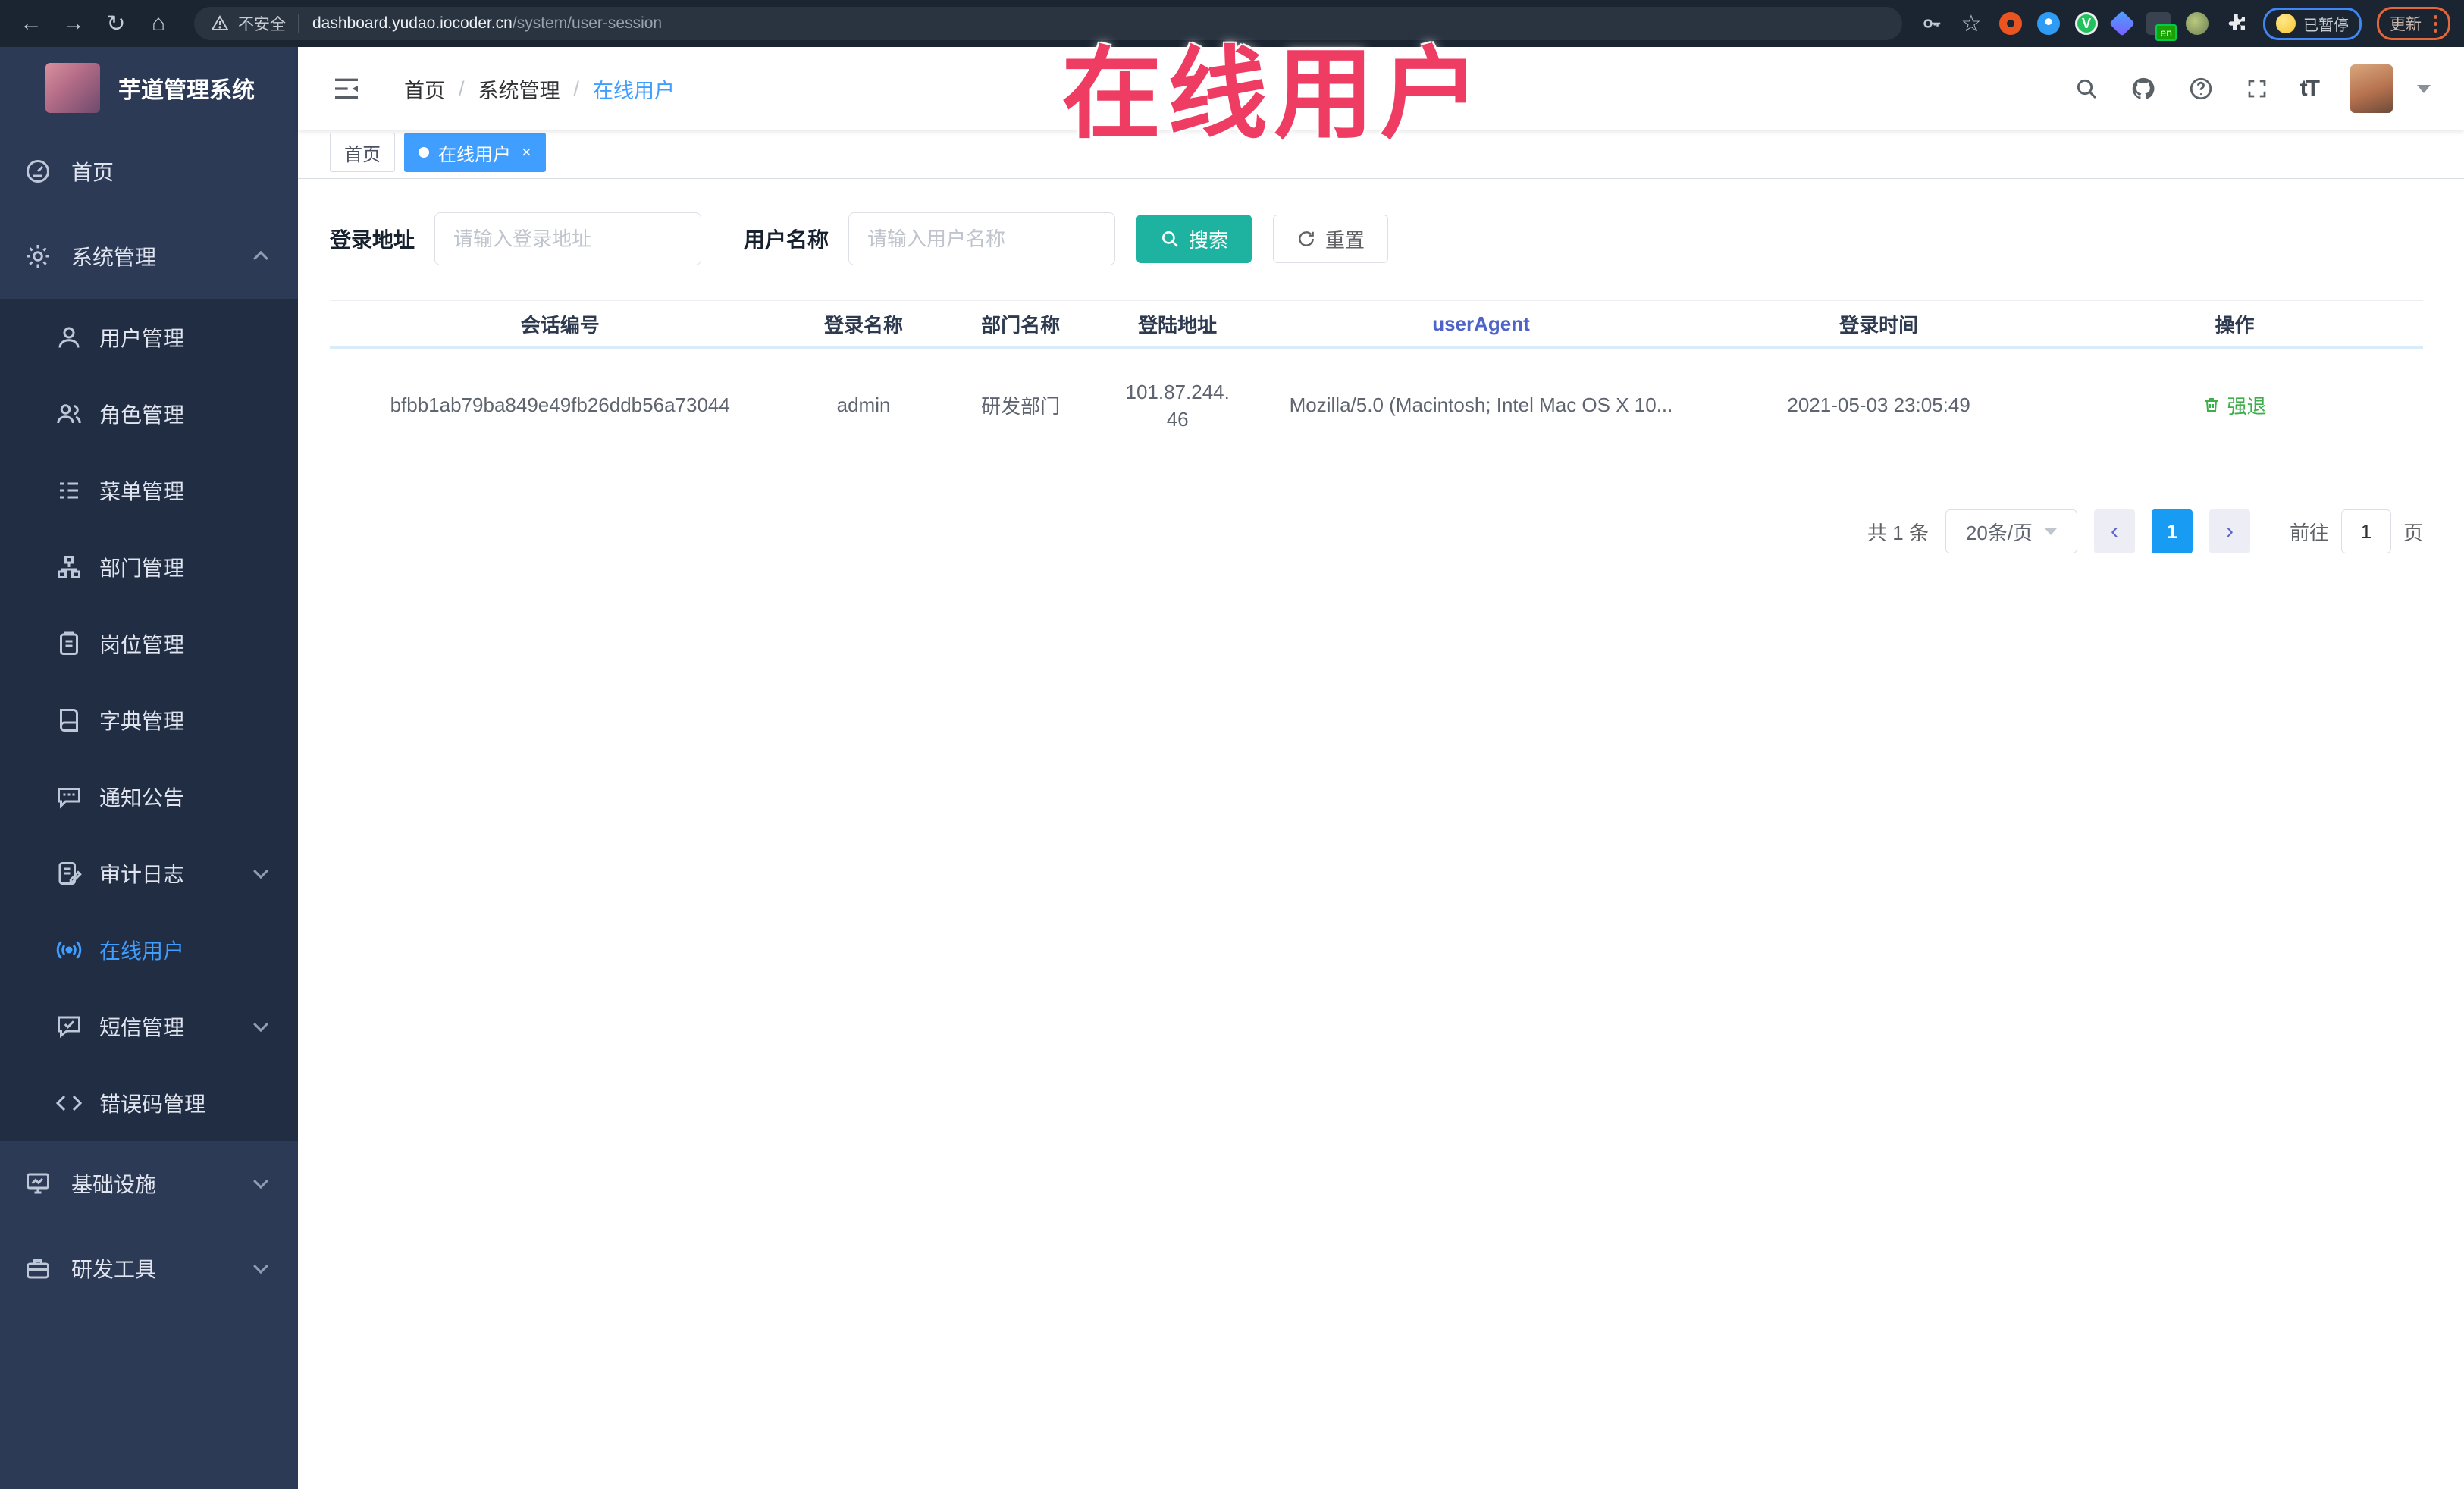  I want to click on prev-page-button: ‹, so click(2114, 531).